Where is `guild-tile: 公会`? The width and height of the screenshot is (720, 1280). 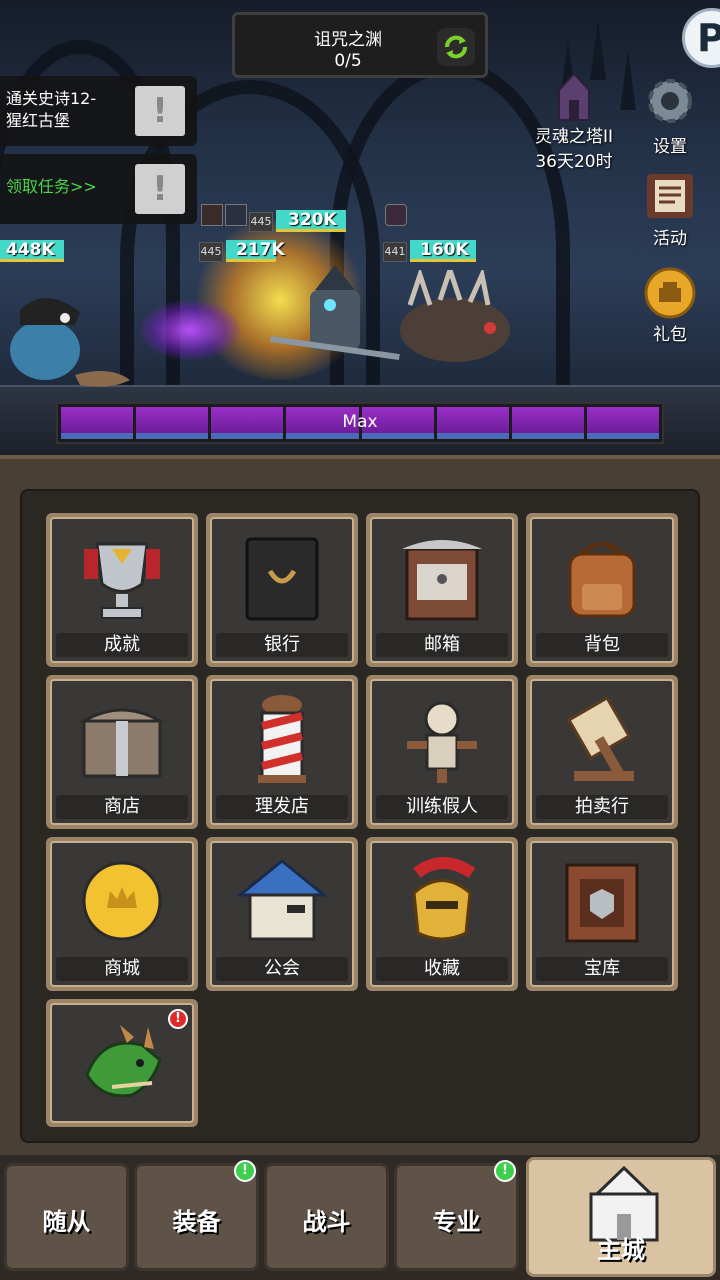
guild-tile: 公会 is located at coordinates (282, 914).